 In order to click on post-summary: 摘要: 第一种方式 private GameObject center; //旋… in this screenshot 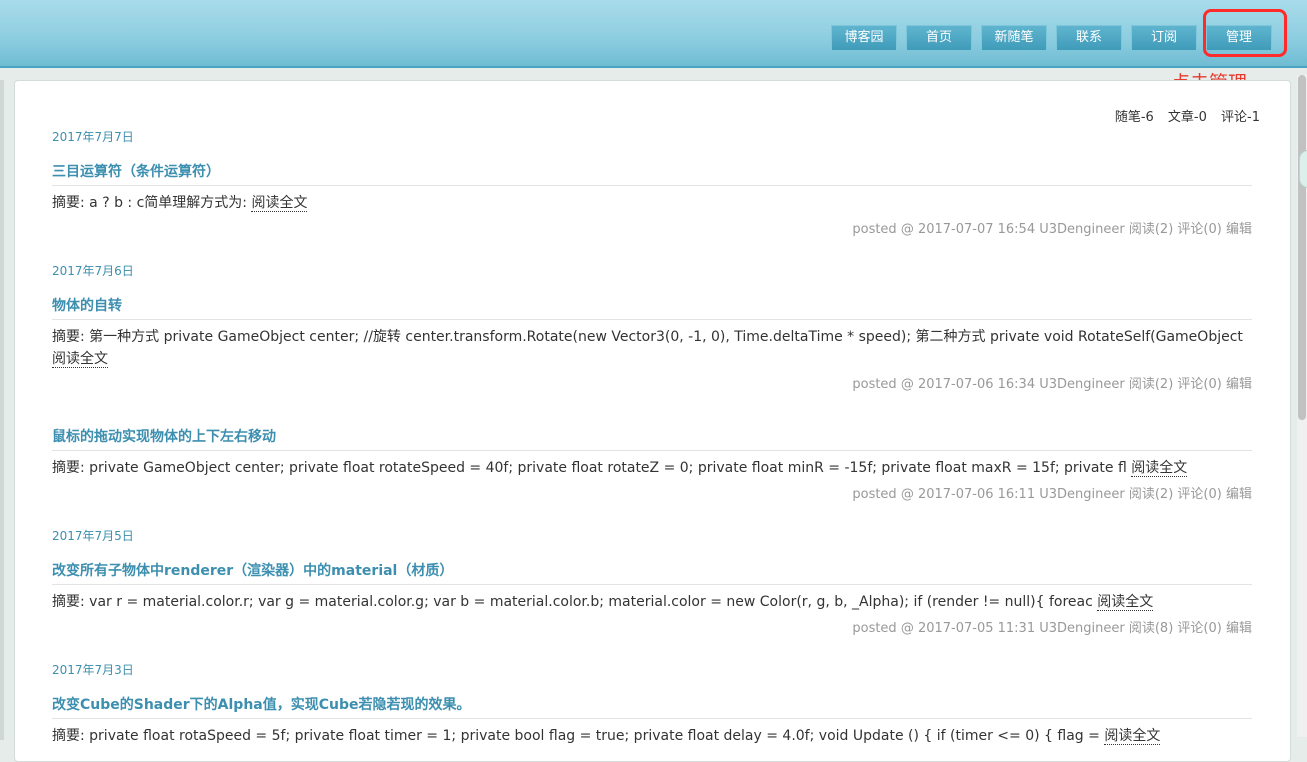, I will do `click(652, 348)`.